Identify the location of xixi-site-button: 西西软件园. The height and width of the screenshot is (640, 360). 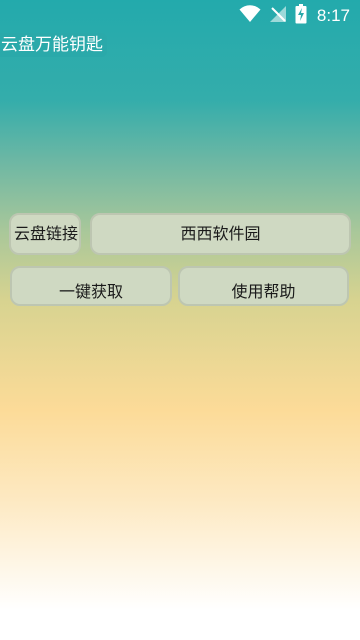
(220, 234).